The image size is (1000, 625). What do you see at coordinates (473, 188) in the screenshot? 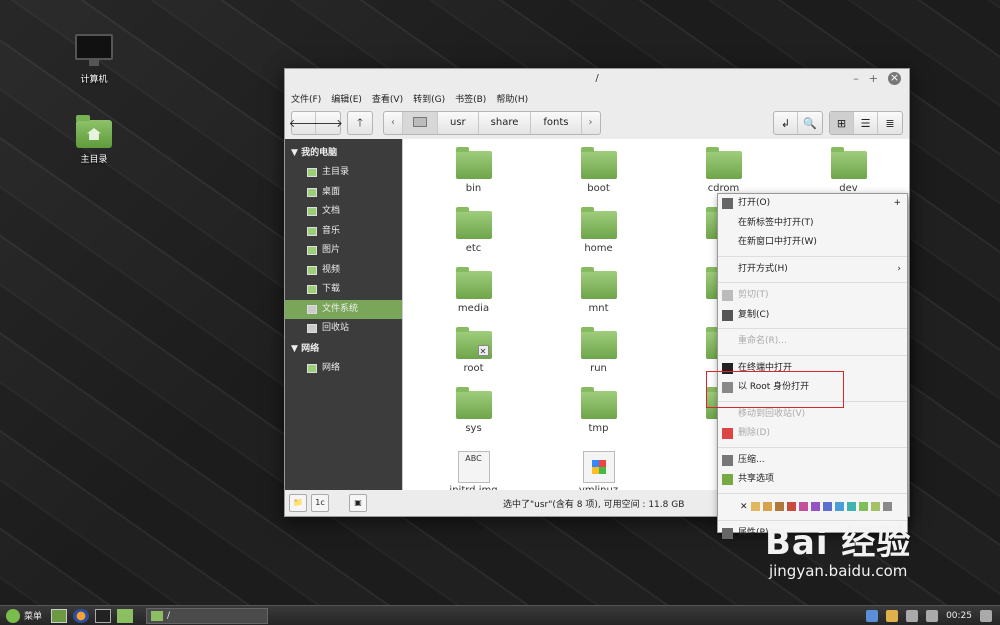
I see `file-name: bin` at bounding box center [473, 188].